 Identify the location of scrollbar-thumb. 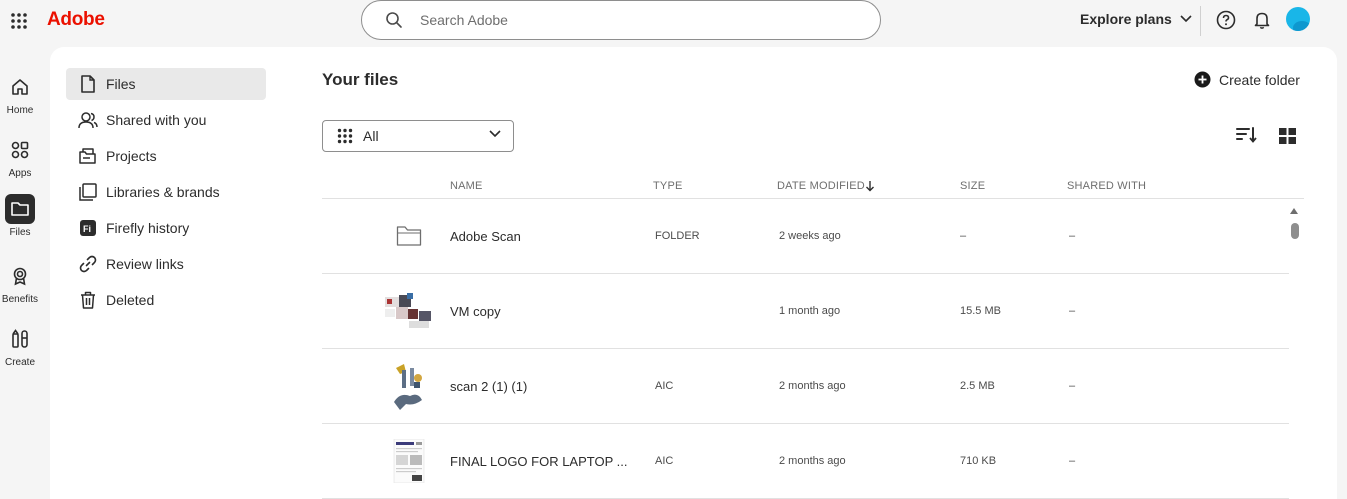
(1295, 231).